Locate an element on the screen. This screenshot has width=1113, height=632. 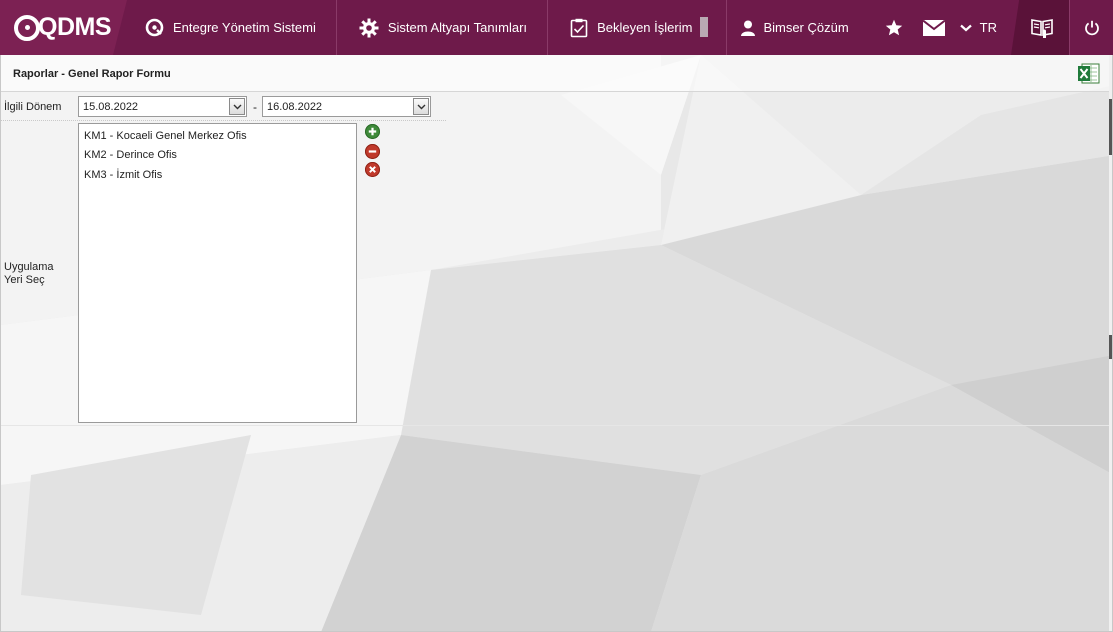
list-item: KM1 - Kocaeli Genel Merkez Ofis is located at coordinates (217, 134).